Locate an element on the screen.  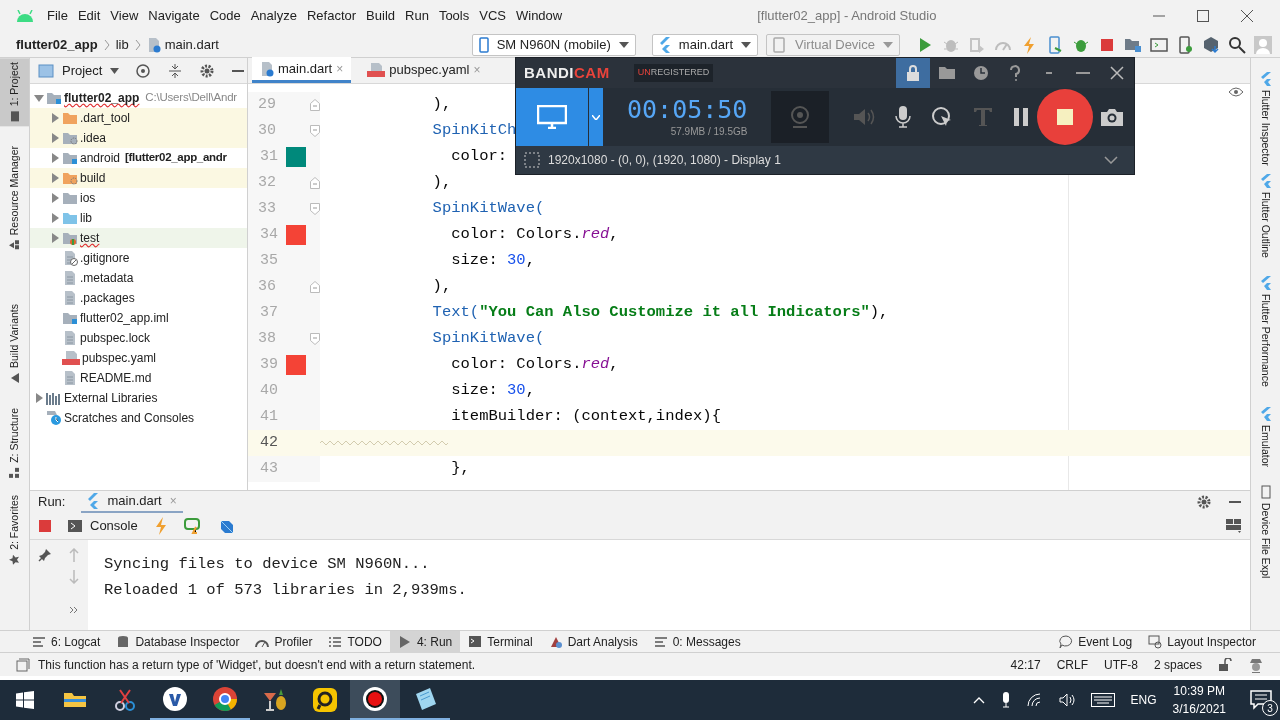
language-indicator: ENG is located at coordinates (1143, 700).